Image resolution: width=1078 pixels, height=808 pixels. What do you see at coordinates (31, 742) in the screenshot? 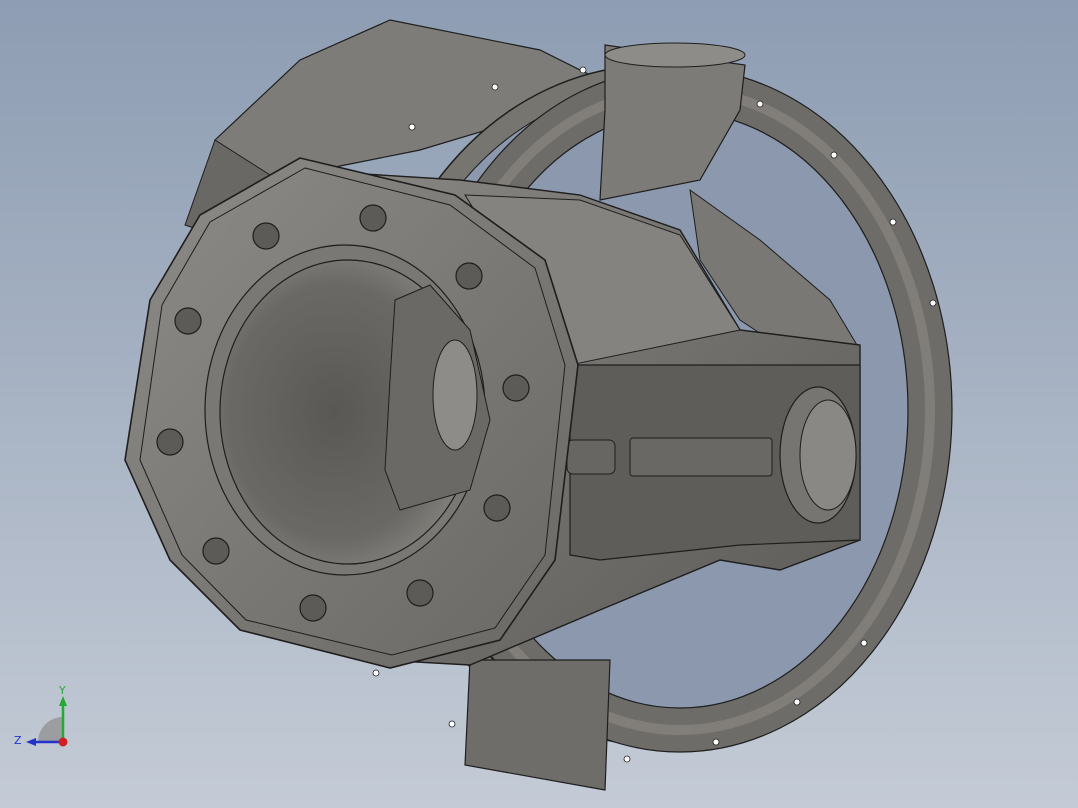
I see `triad-z-arrow` at bounding box center [31, 742].